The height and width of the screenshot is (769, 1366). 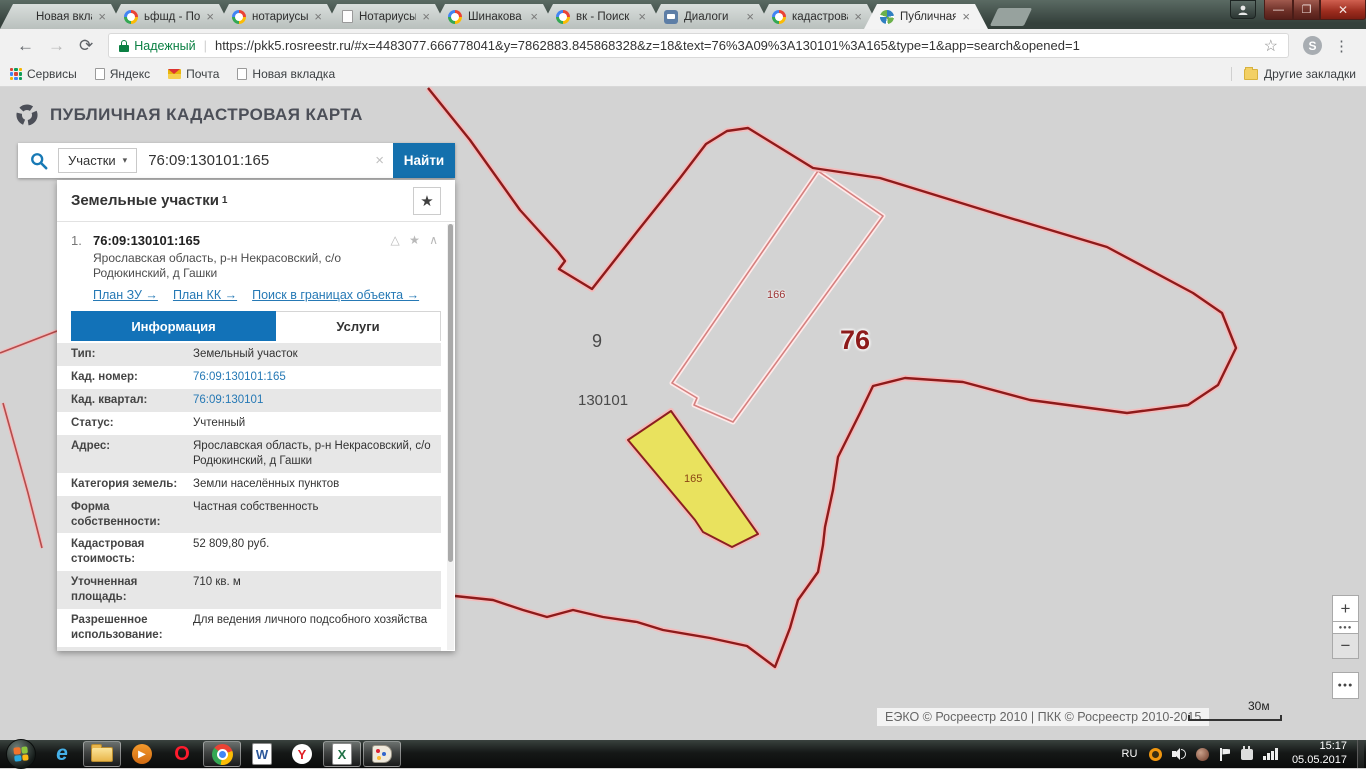 I want to click on browser-menu-icon: ⋮, so click(x=1342, y=46).